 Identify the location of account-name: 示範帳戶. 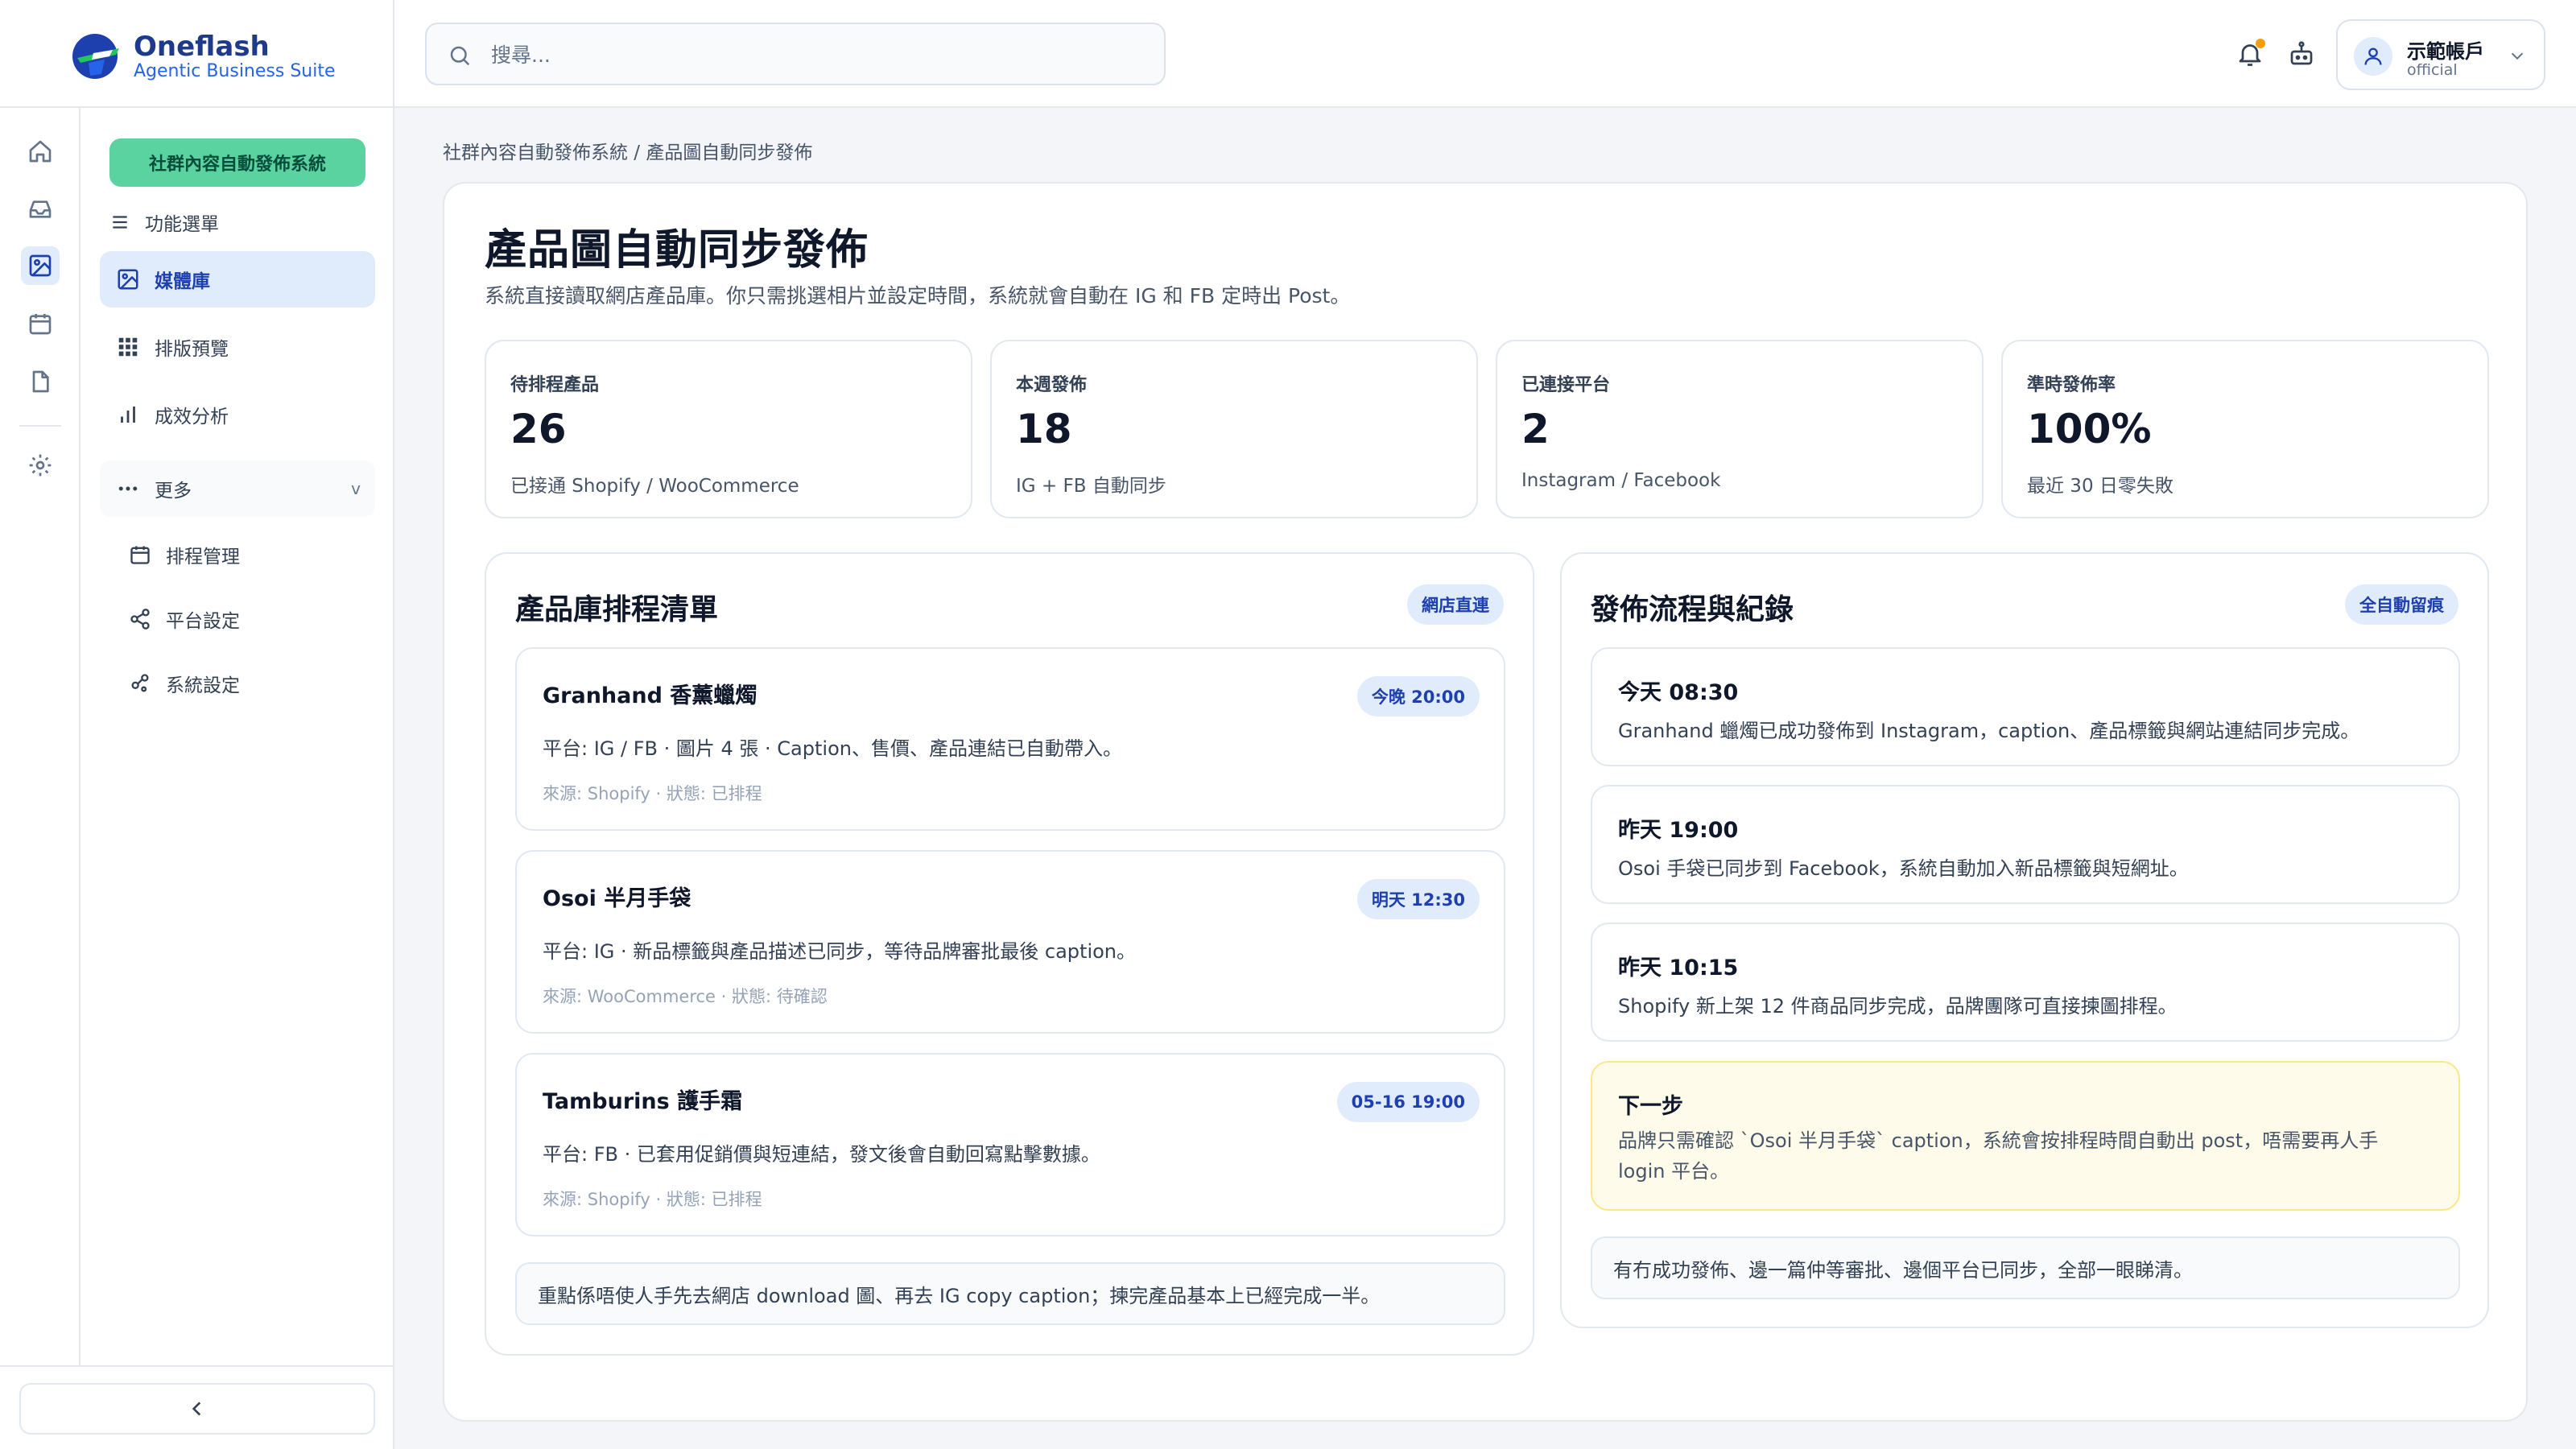
(2445, 51).